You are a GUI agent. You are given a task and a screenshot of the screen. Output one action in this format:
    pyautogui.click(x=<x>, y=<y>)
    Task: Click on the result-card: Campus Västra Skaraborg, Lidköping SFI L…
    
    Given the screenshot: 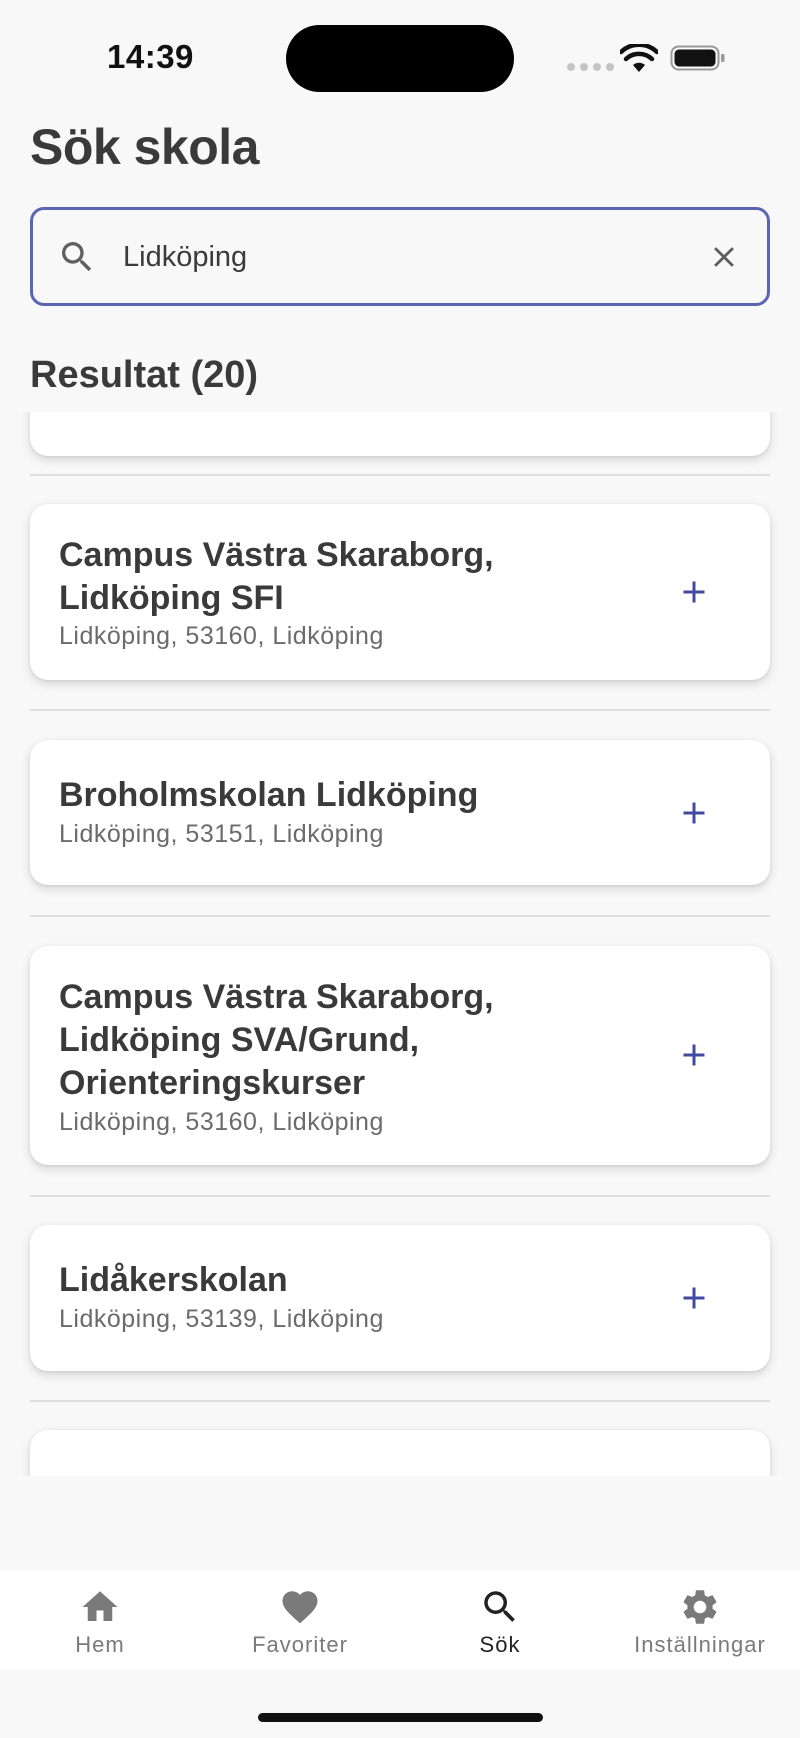 What is the action you would take?
    pyautogui.click(x=400, y=592)
    